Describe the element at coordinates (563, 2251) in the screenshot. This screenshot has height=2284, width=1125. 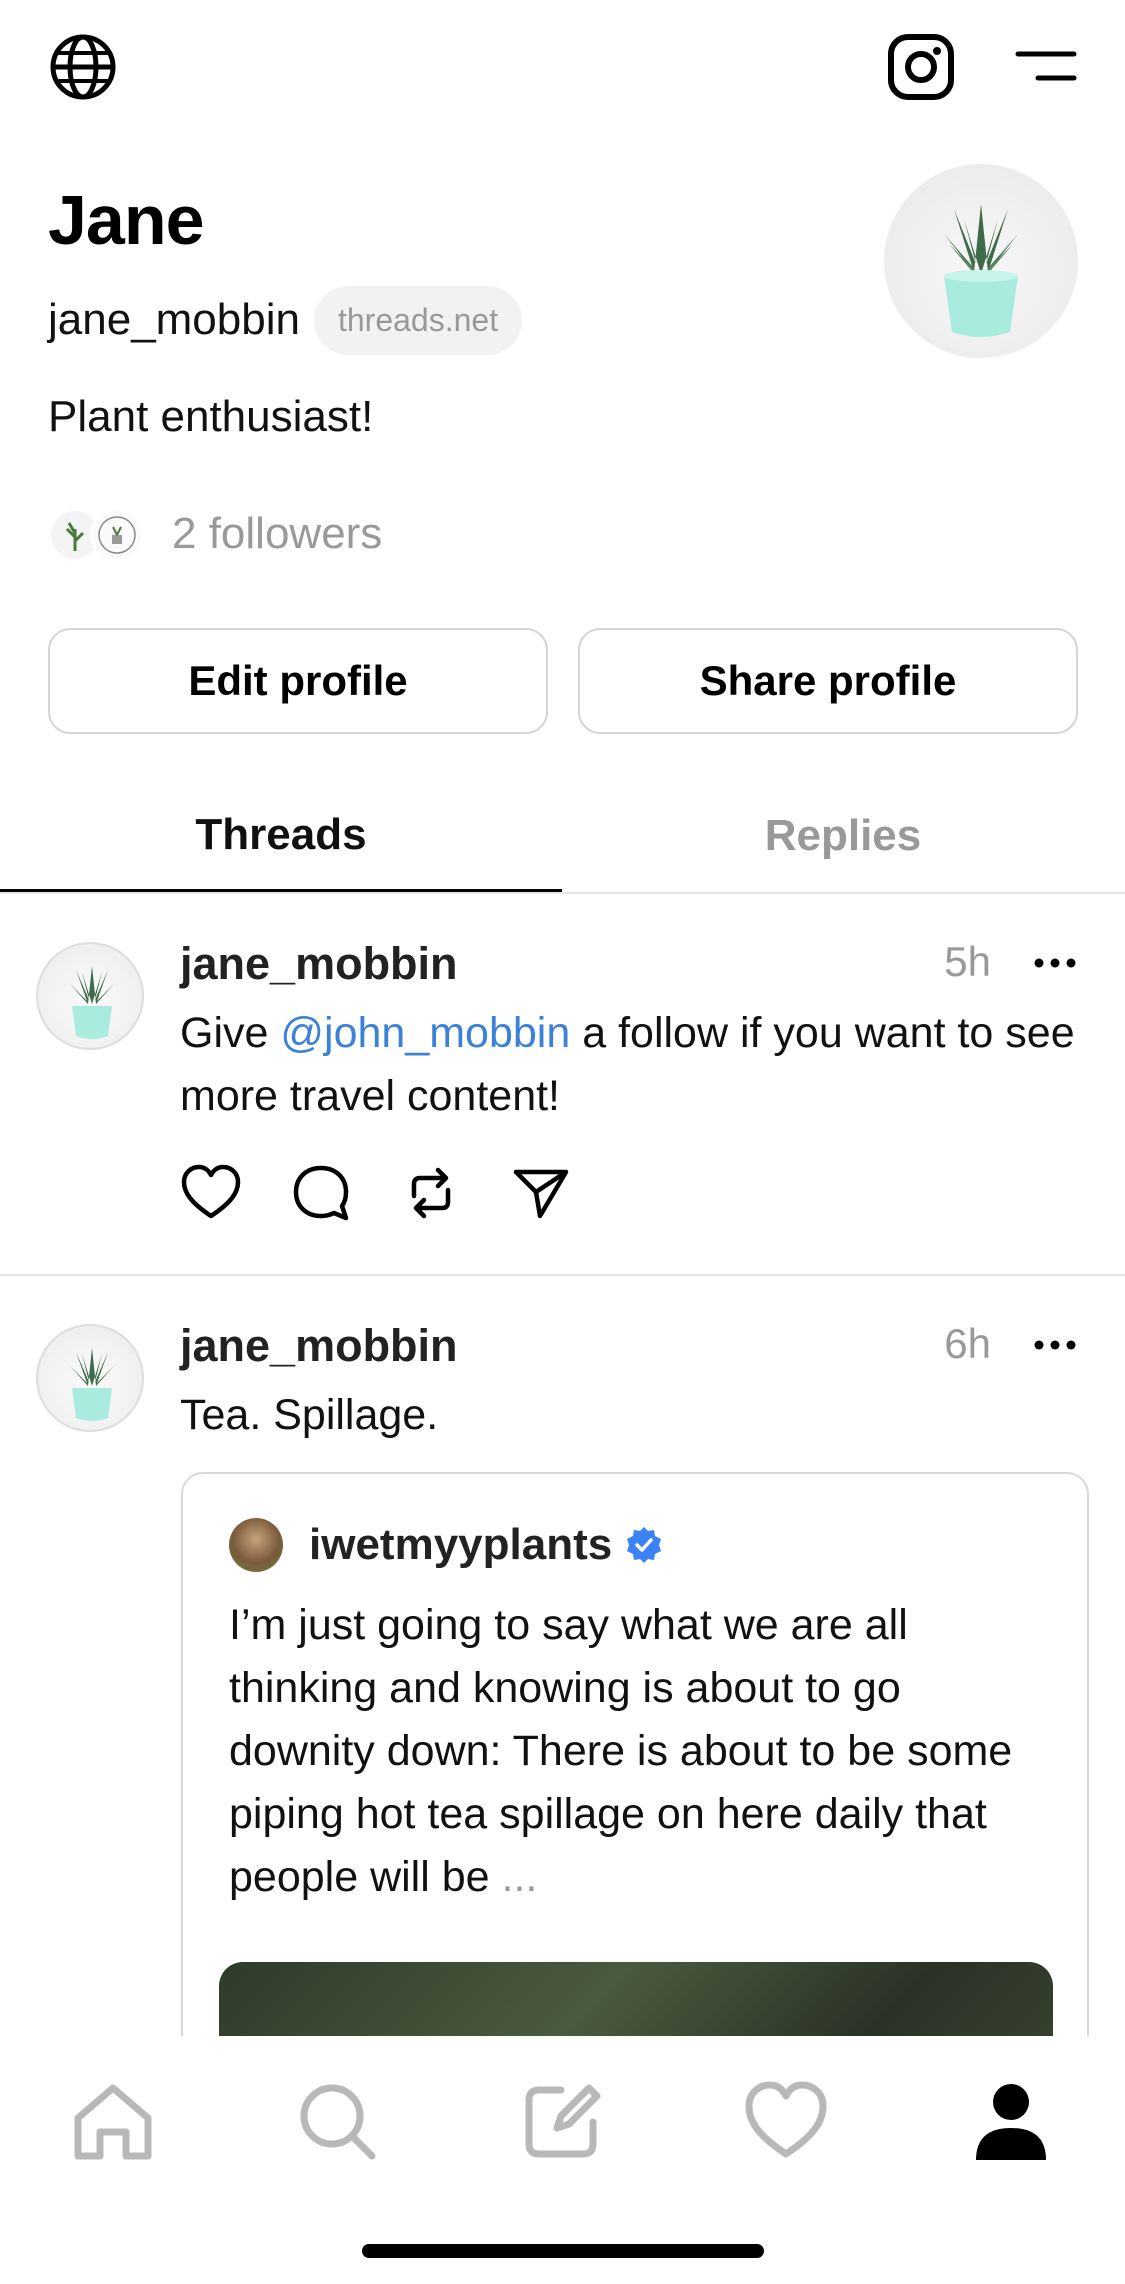
I see `home-indicator` at that location.